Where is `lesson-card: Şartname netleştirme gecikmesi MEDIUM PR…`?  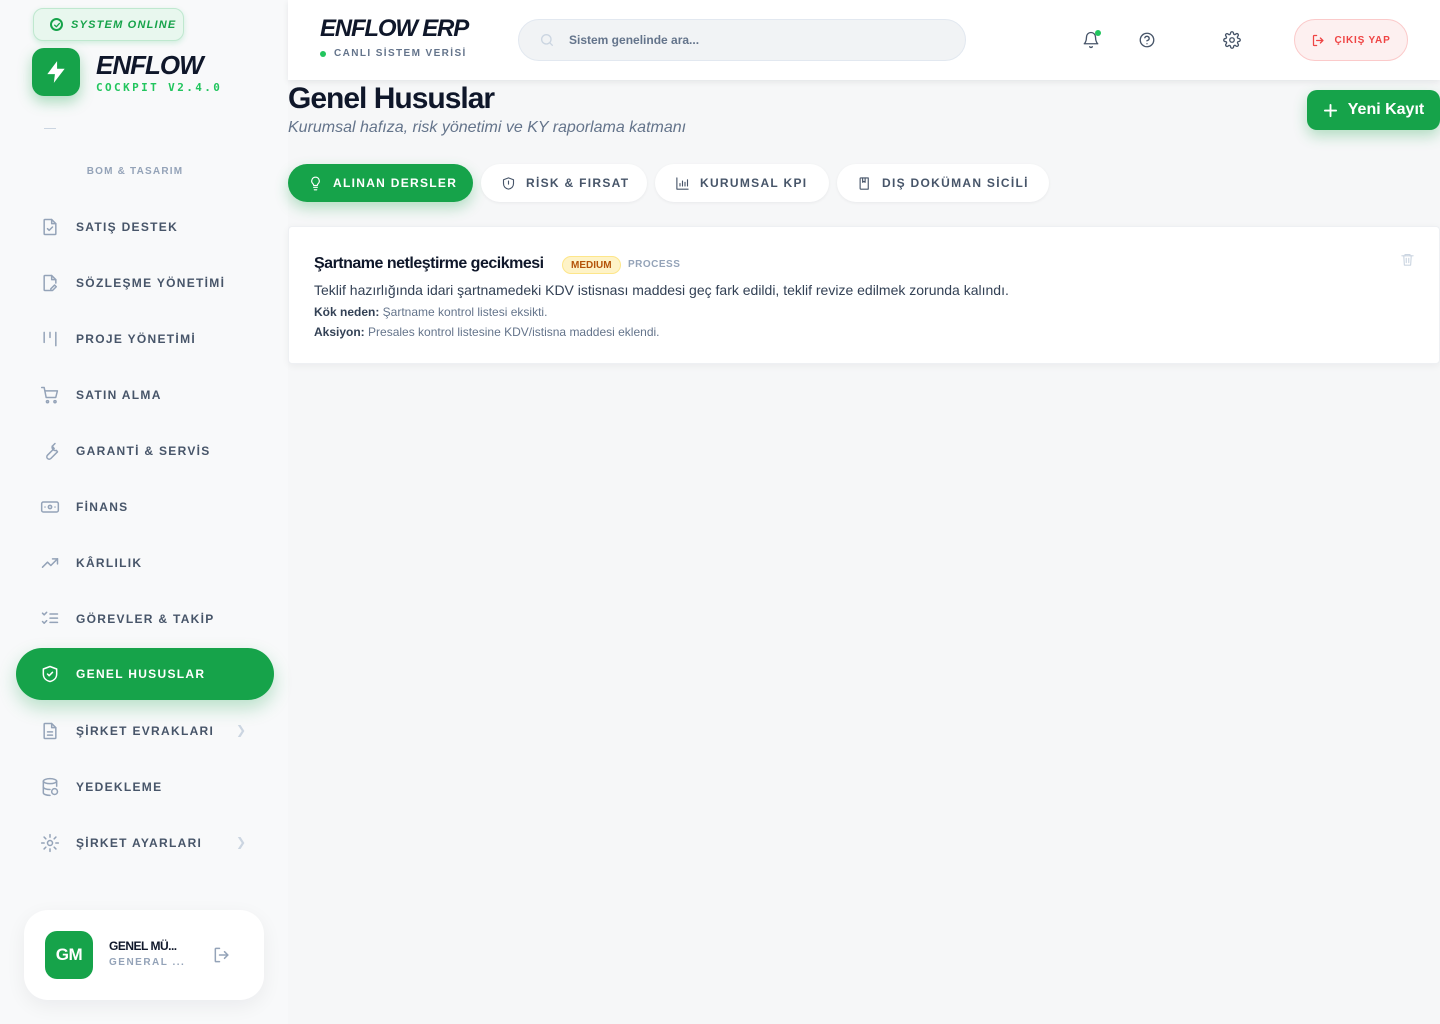 lesson-card: Şartname netleştirme gecikmesi MEDIUM PR… is located at coordinates (864, 295).